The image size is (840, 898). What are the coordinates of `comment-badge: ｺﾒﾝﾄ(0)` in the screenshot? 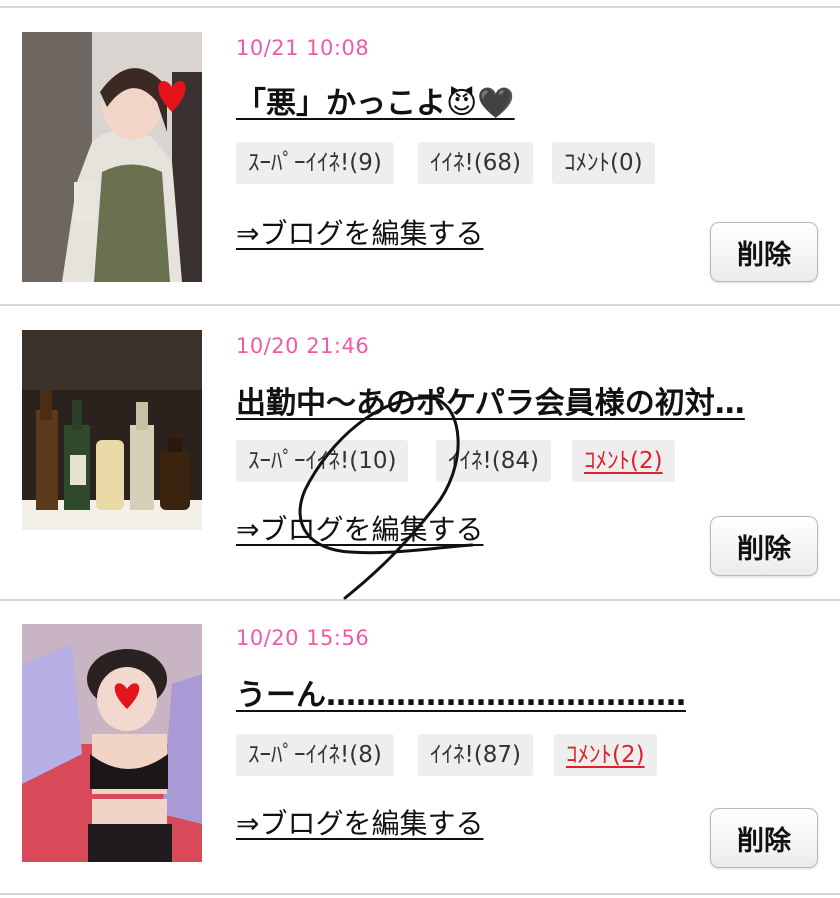 It's located at (603, 163).